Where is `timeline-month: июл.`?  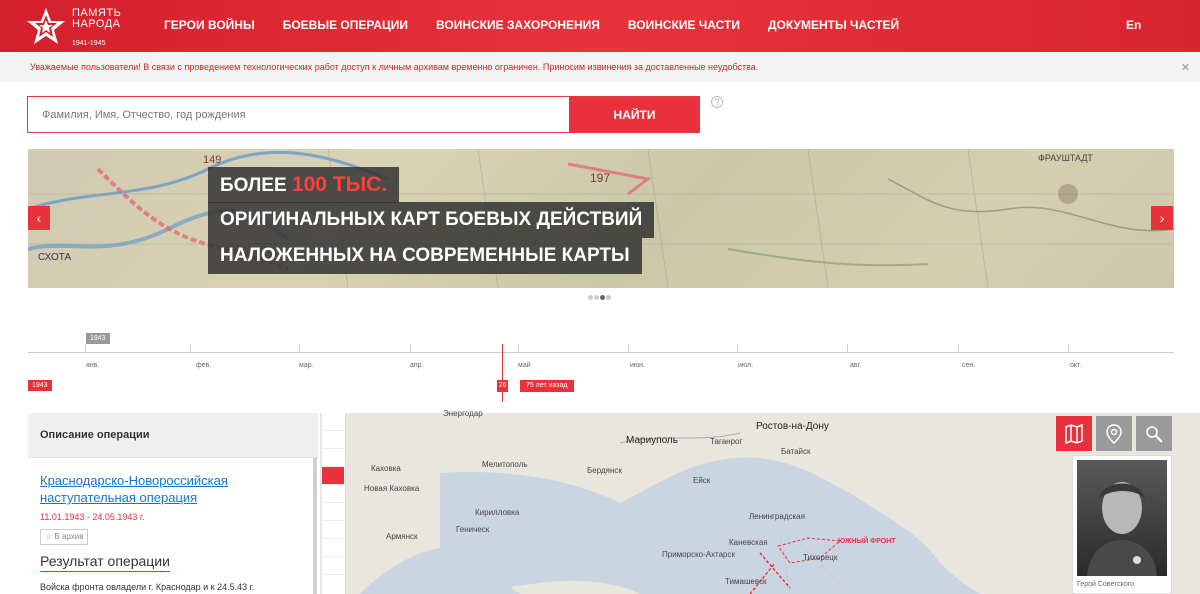 timeline-month: июл. is located at coordinates (745, 365).